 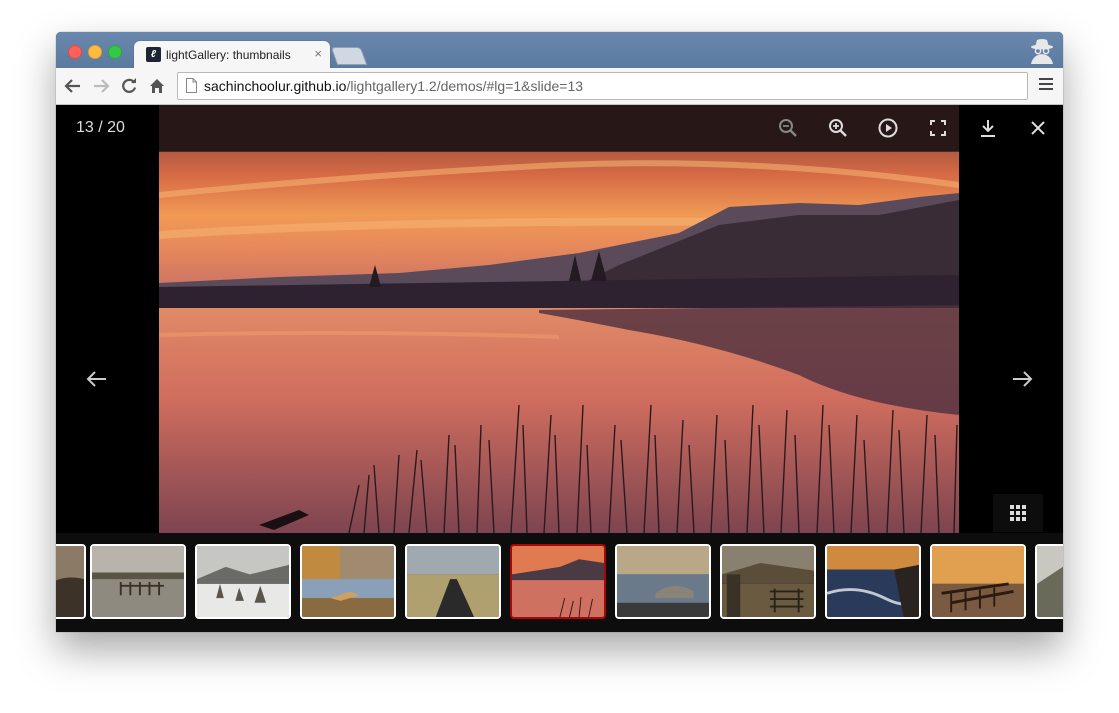 I want to click on home-button, so click(x=157, y=86).